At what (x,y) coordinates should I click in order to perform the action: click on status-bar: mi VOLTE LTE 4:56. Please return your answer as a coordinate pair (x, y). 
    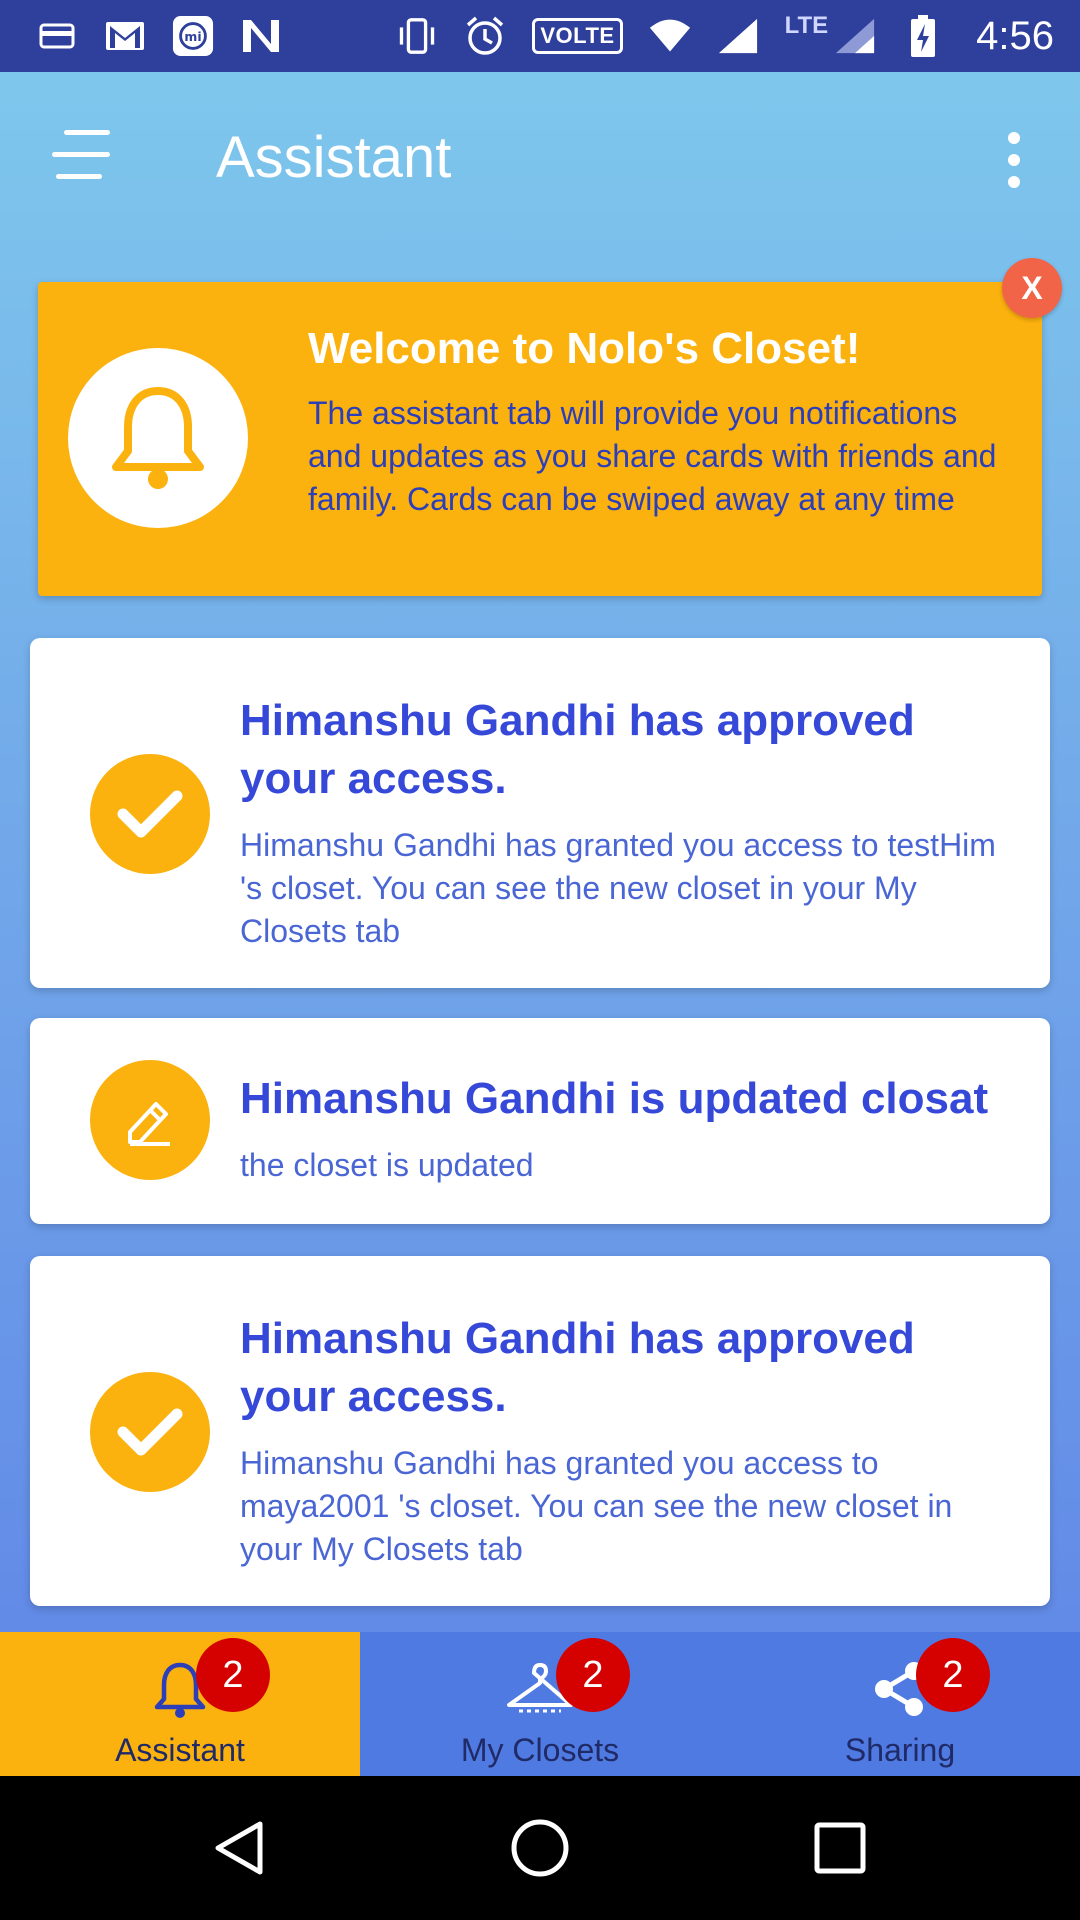
    Looking at the image, I should click on (540, 36).